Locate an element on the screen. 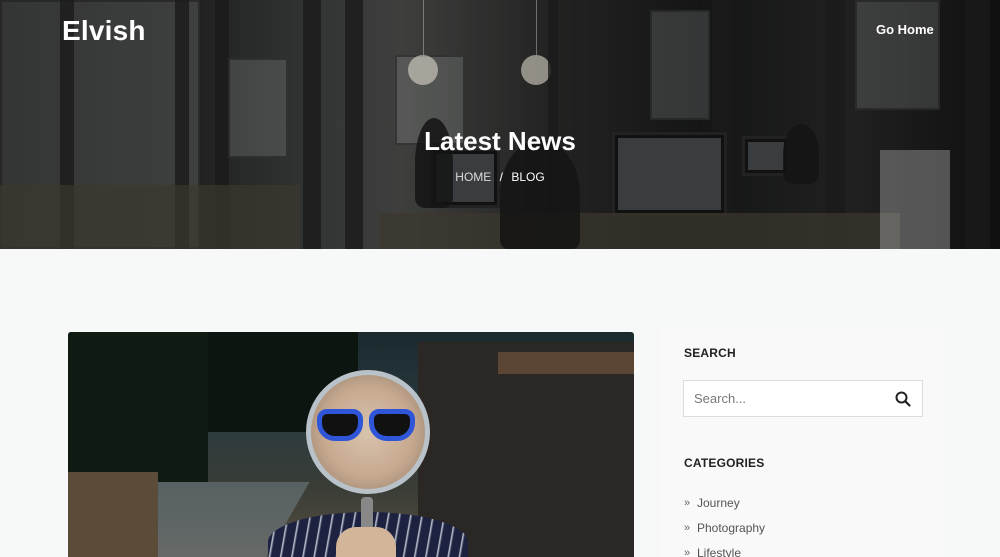 The width and height of the screenshot is (1000, 557). category-item-photography: » Photography is located at coordinates (724, 527).